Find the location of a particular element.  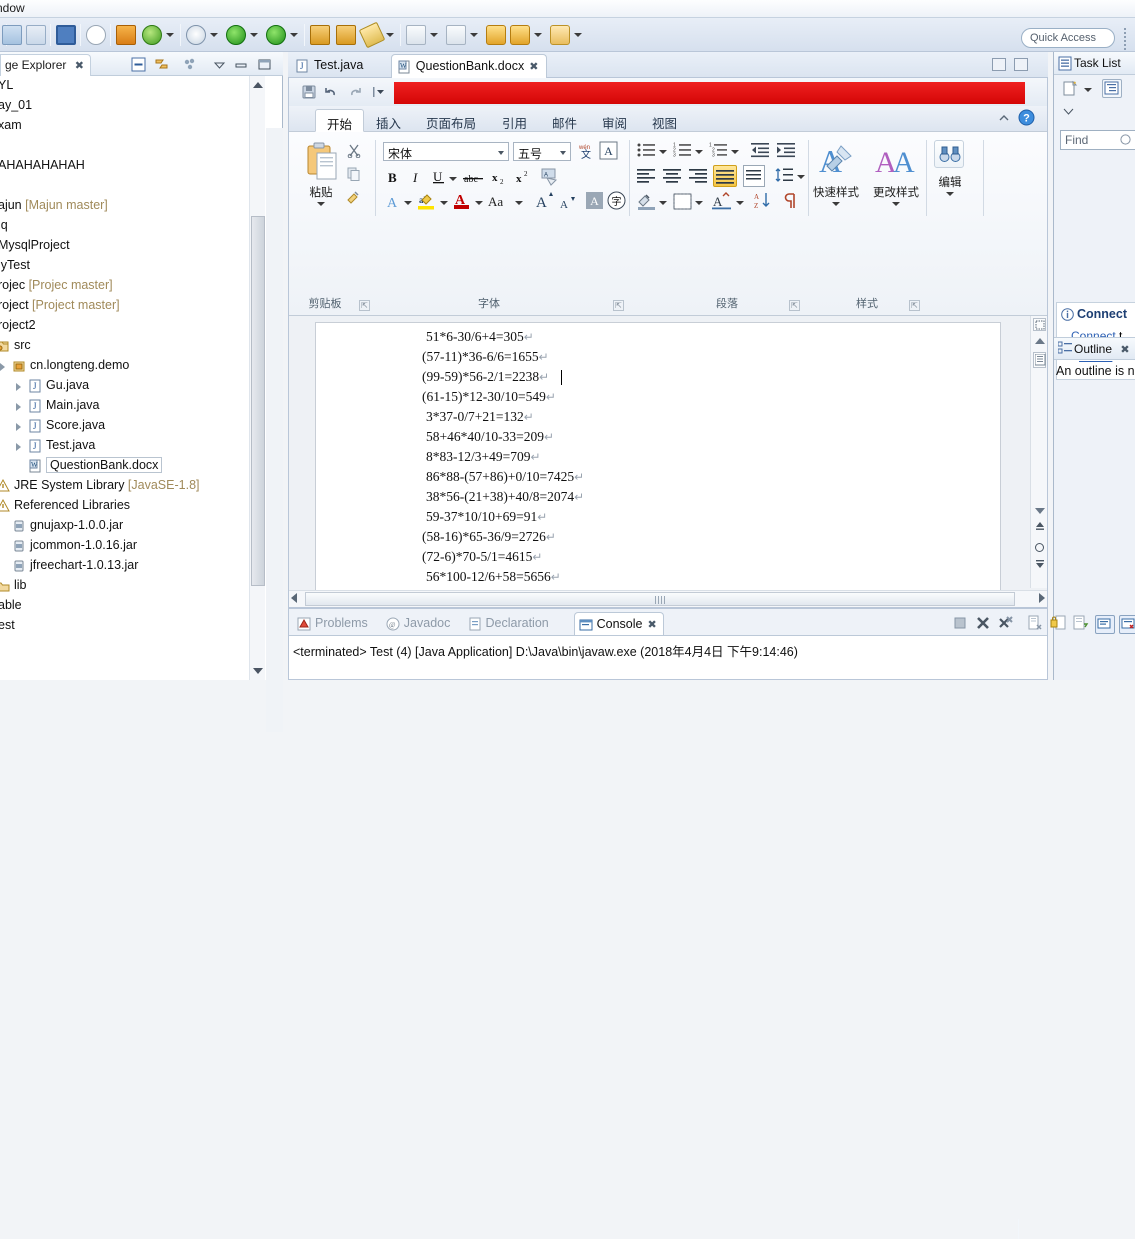

asian-layout-icon: A is located at coordinates (722, 202).